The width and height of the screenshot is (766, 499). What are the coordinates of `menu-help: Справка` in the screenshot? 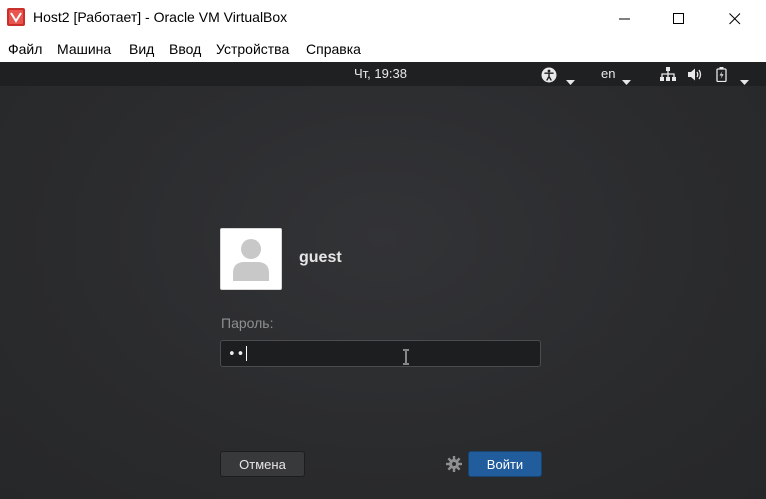 It's located at (333, 49).